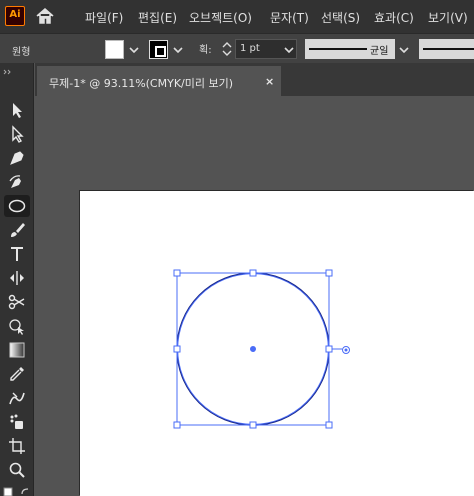  I want to click on resize-handle-bottom-right, so click(329, 425).